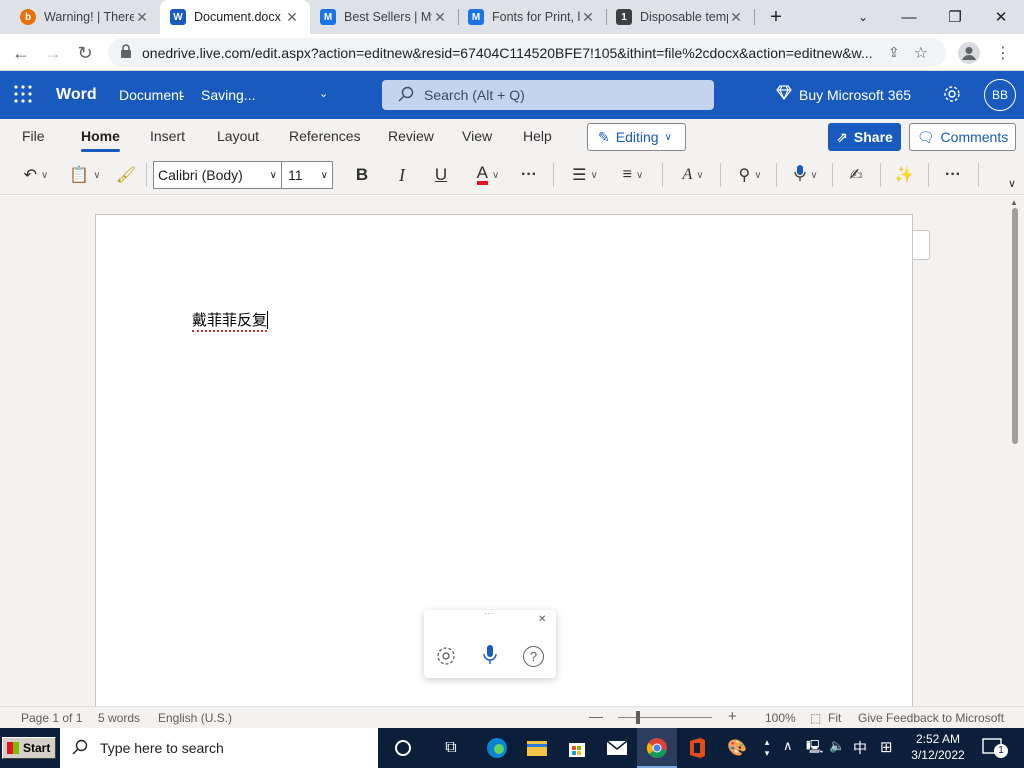 This screenshot has height=768, width=1024. I want to click on more-font-options-button: ···, so click(529, 175).